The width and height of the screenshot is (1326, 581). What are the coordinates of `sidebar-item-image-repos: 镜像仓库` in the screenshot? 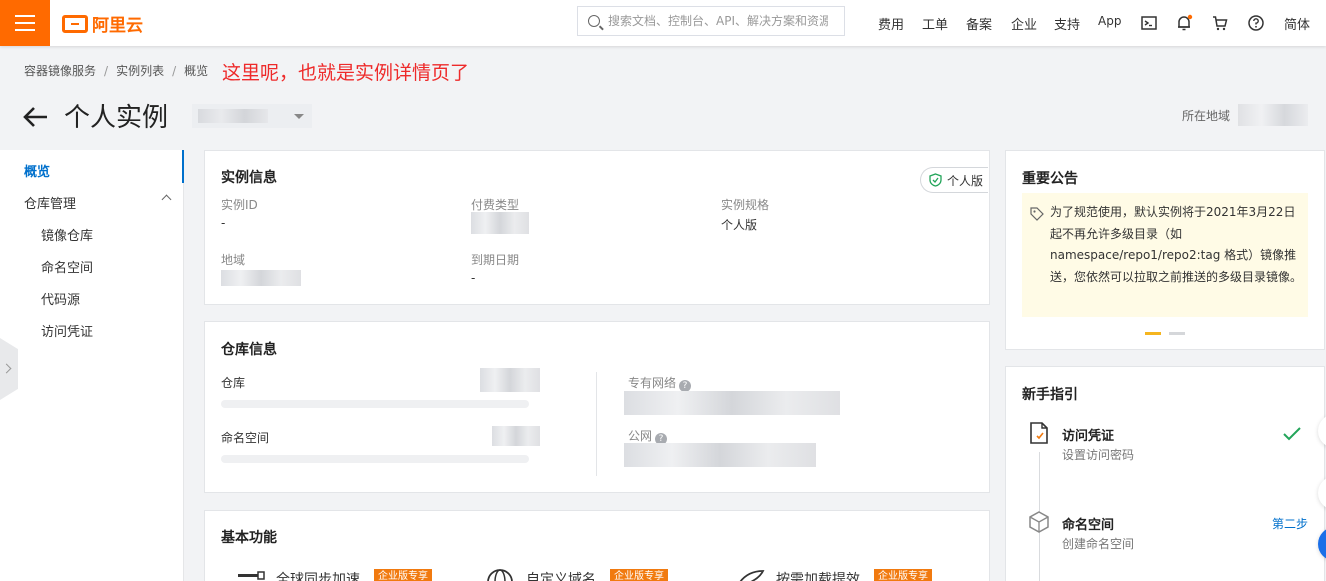 It's located at (67, 234).